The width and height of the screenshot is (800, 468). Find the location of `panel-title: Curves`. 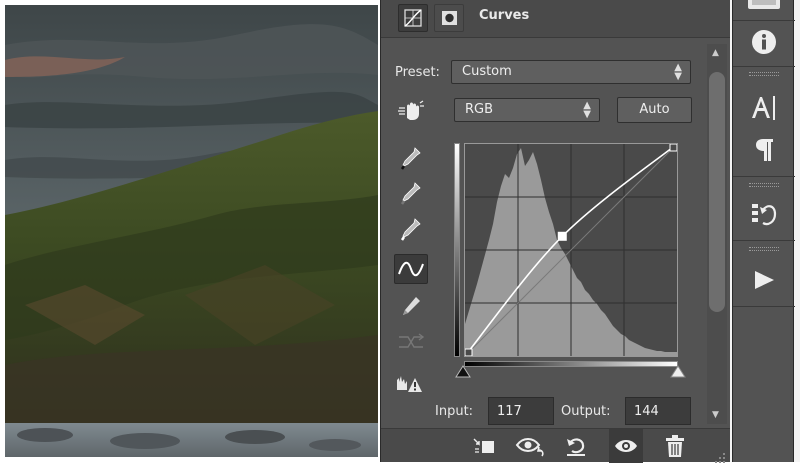

panel-title: Curves is located at coordinates (504, 15).